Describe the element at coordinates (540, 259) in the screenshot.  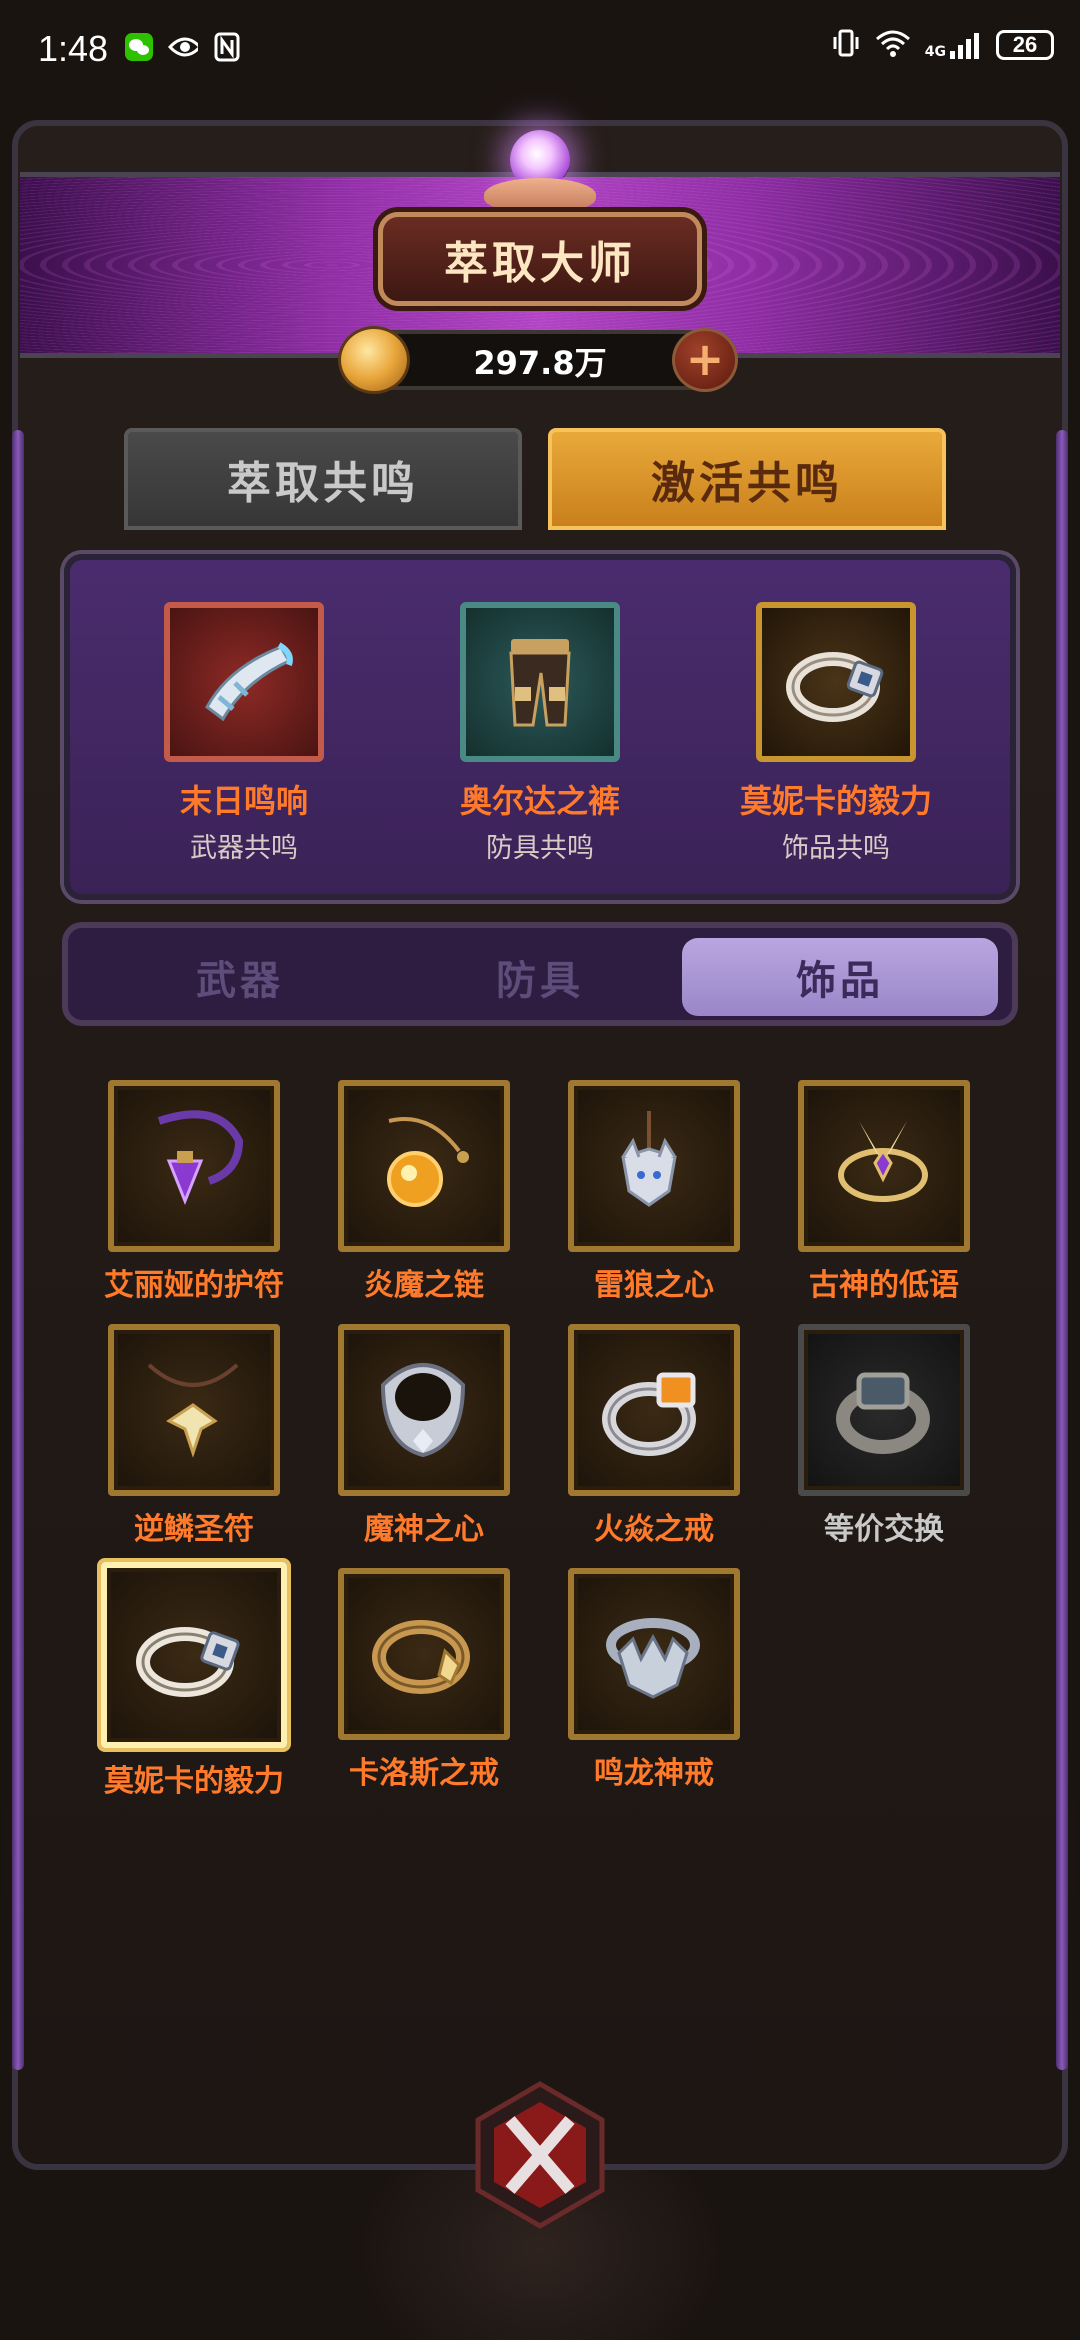
I see `page-title: 萃取大师` at that location.